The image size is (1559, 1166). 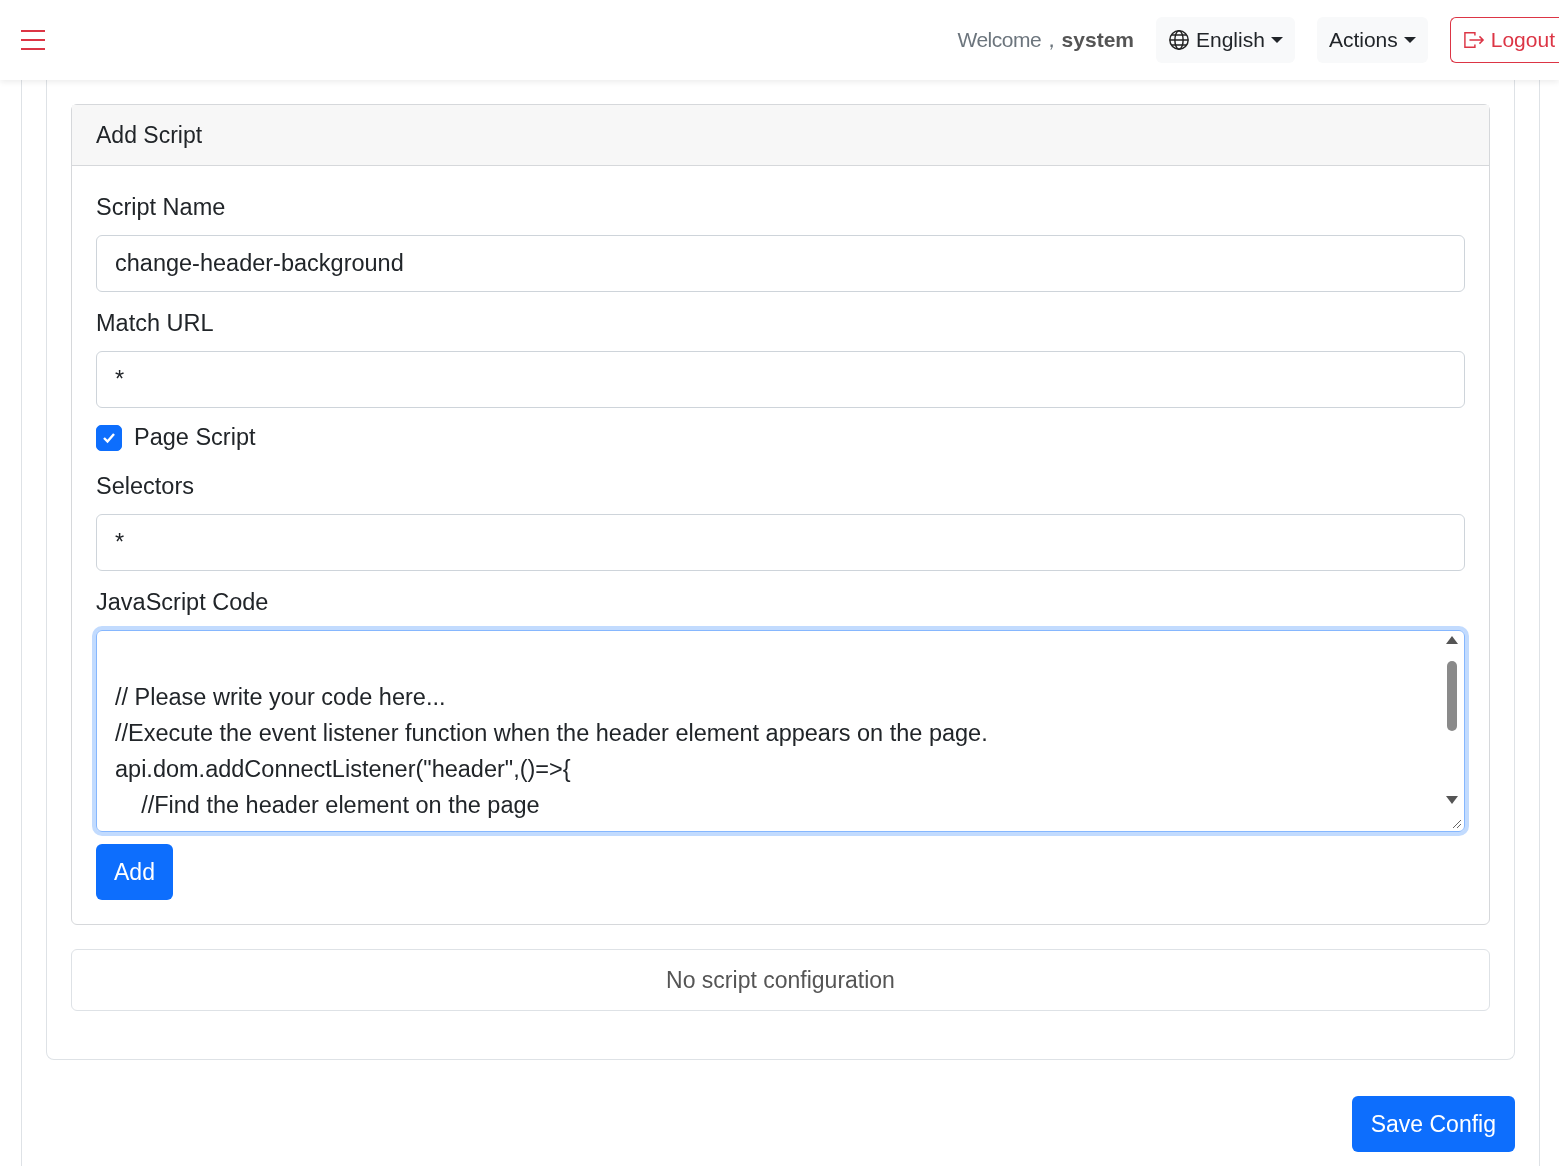 I want to click on menu-icon, so click(x=33, y=40).